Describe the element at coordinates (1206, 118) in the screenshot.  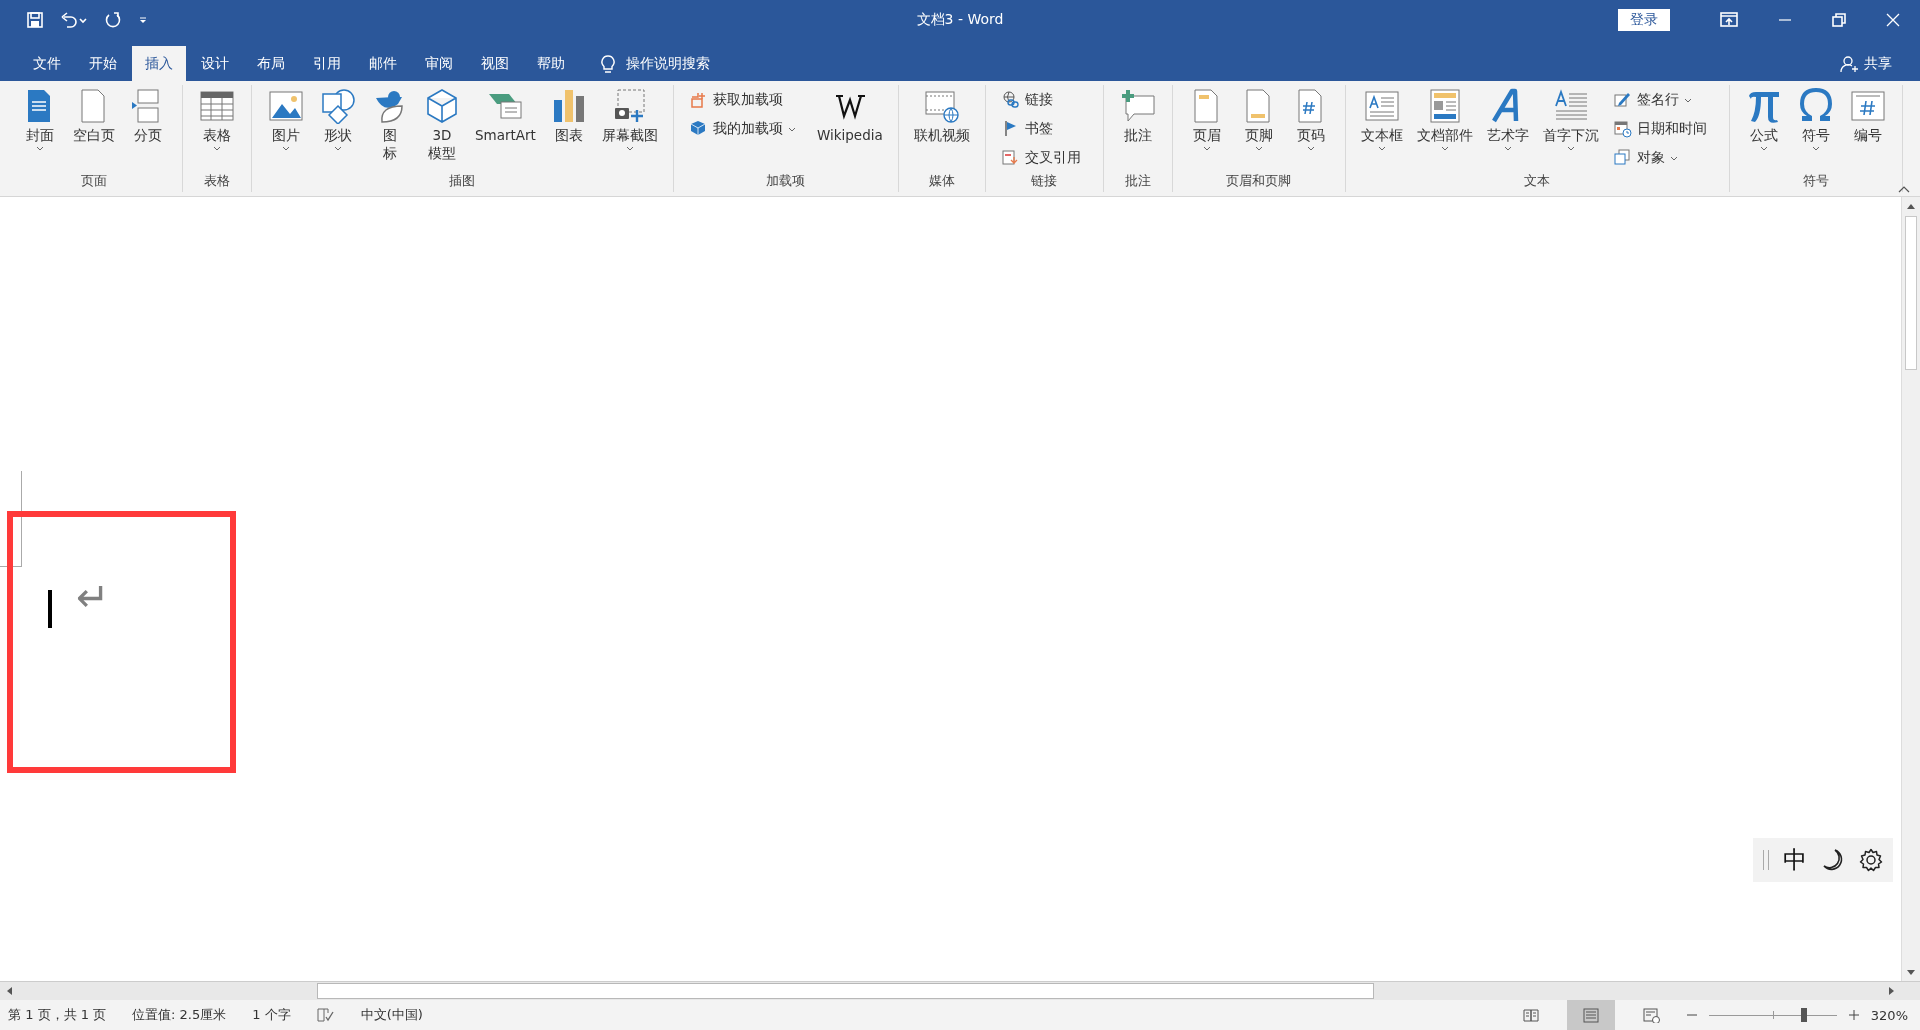
I see `ribbon-button: 页眉` at that location.